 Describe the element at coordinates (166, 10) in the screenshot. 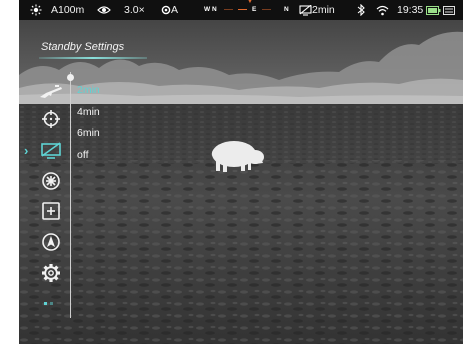

I see `lens-icon` at that location.